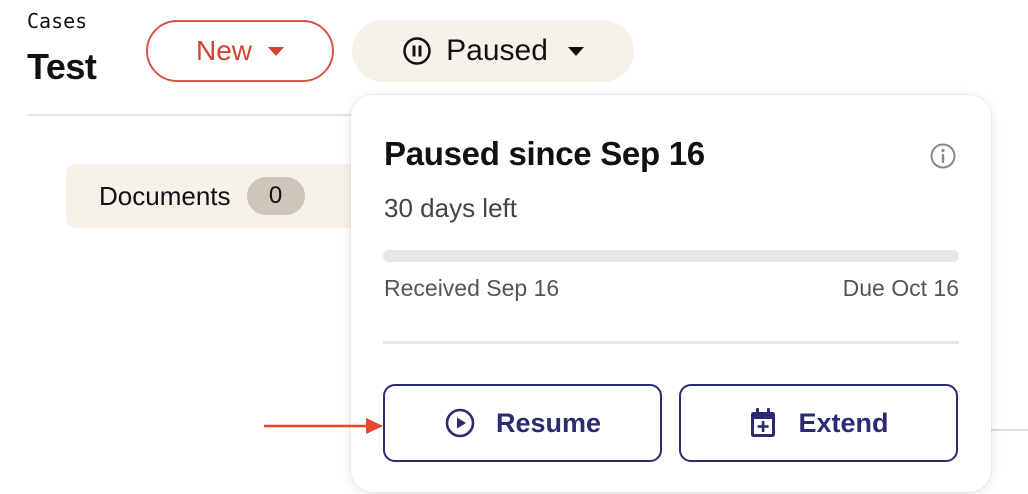  Describe the element at coordinates (548, 422) in the screenshot. I see `resume-label: Resume` at that location.